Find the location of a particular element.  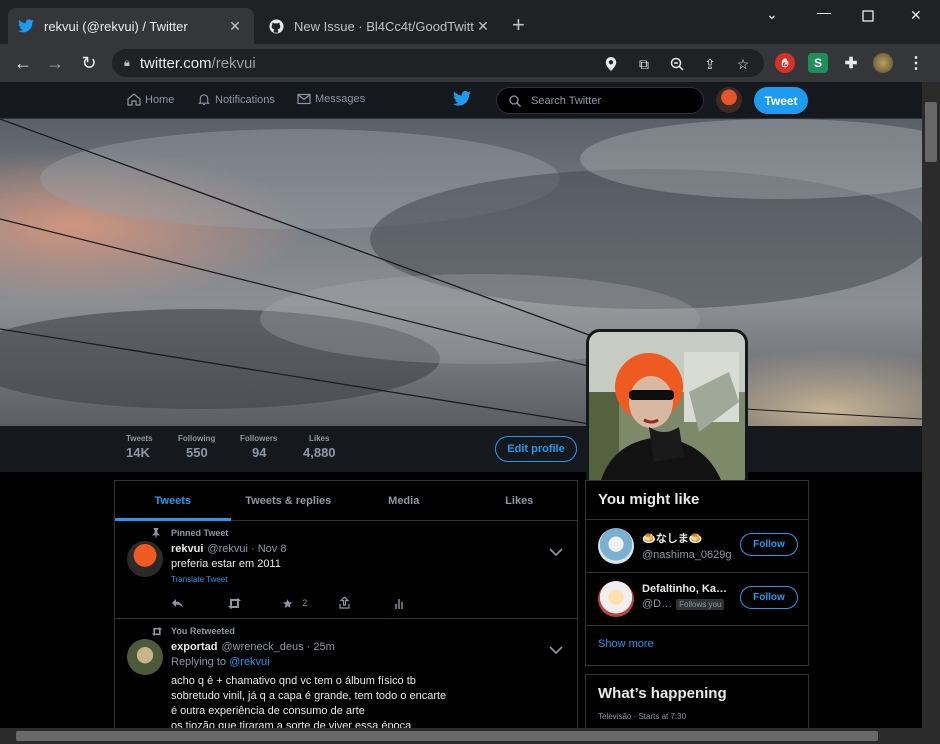

stat-likes: Likes 4,880 is located at coordinates (319, 447).